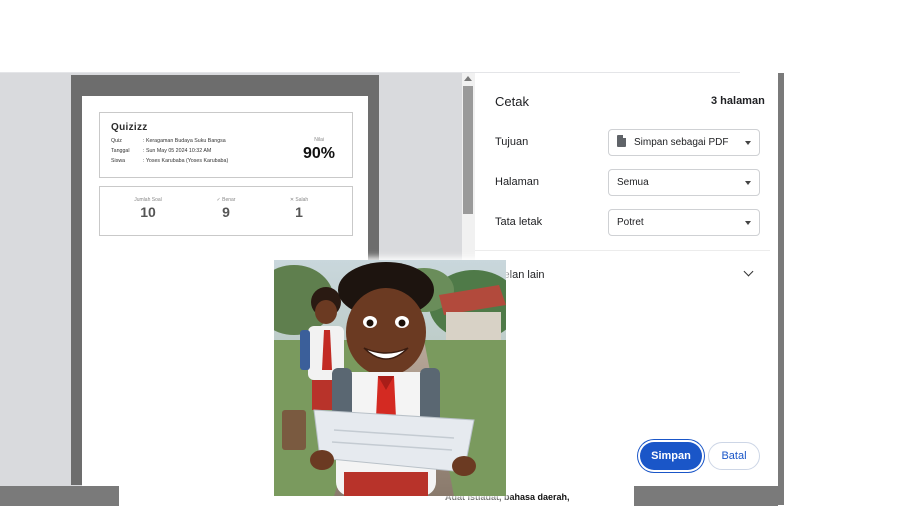 The width and height of the screenshot is (900, 506). Describe the element at coordinates (684, 222) in the screenshot. I see `layout-select: Potret` at that location.